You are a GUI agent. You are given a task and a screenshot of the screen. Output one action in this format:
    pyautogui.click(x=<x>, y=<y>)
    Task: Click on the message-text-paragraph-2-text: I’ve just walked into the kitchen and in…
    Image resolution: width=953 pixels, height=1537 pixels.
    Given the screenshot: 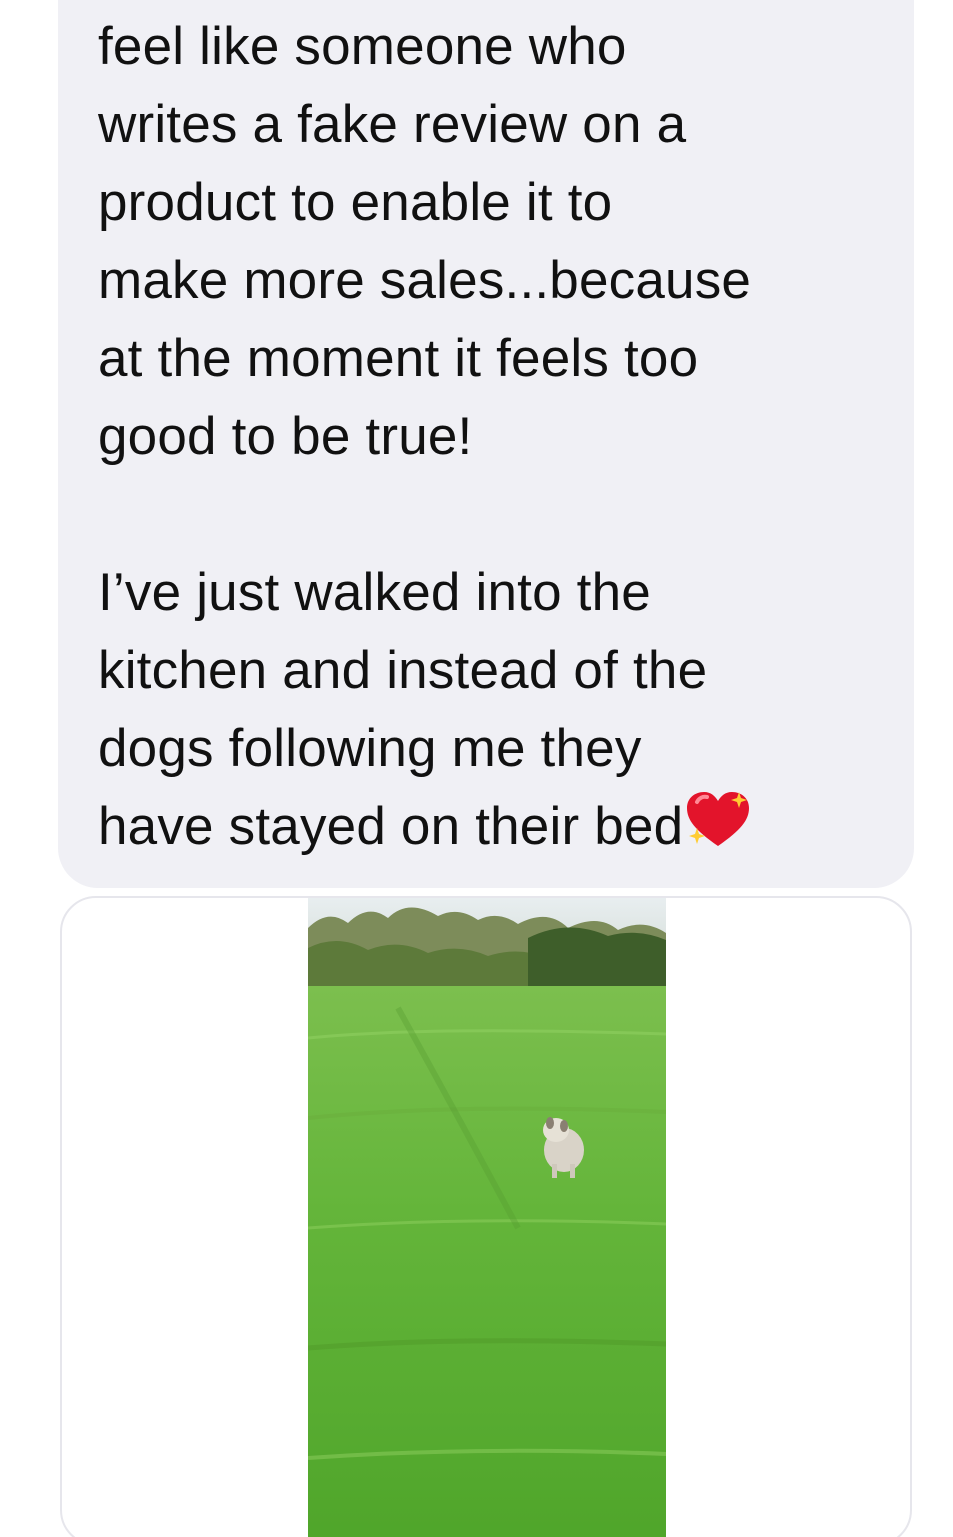 What is the action you would take?
    pyautogui.click(x=403, y=709)
    